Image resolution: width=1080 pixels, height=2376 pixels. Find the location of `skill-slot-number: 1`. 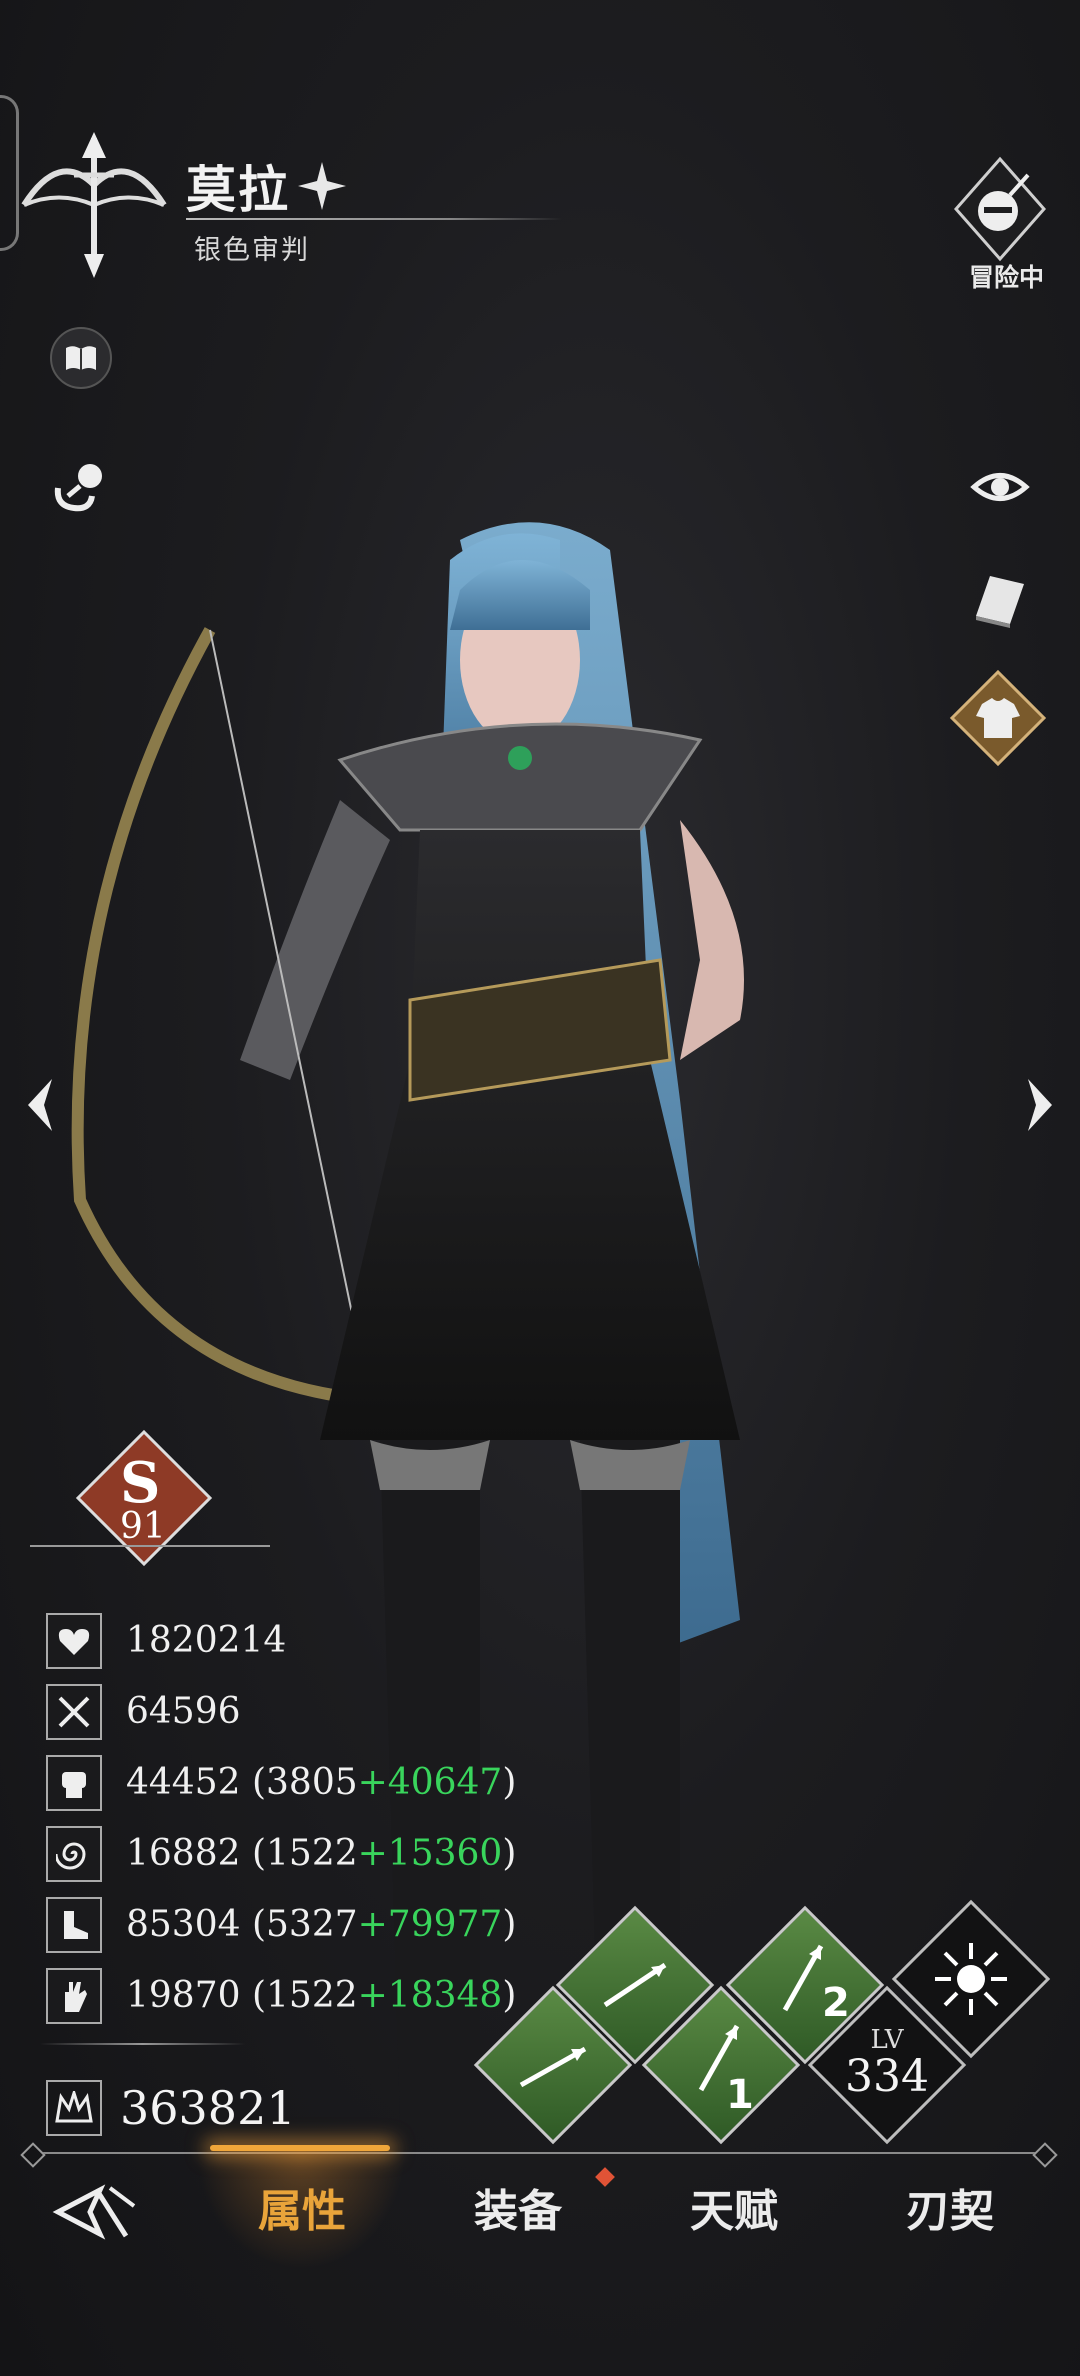

skill-slot-number: 1 is located at coordinates (740, 2095).